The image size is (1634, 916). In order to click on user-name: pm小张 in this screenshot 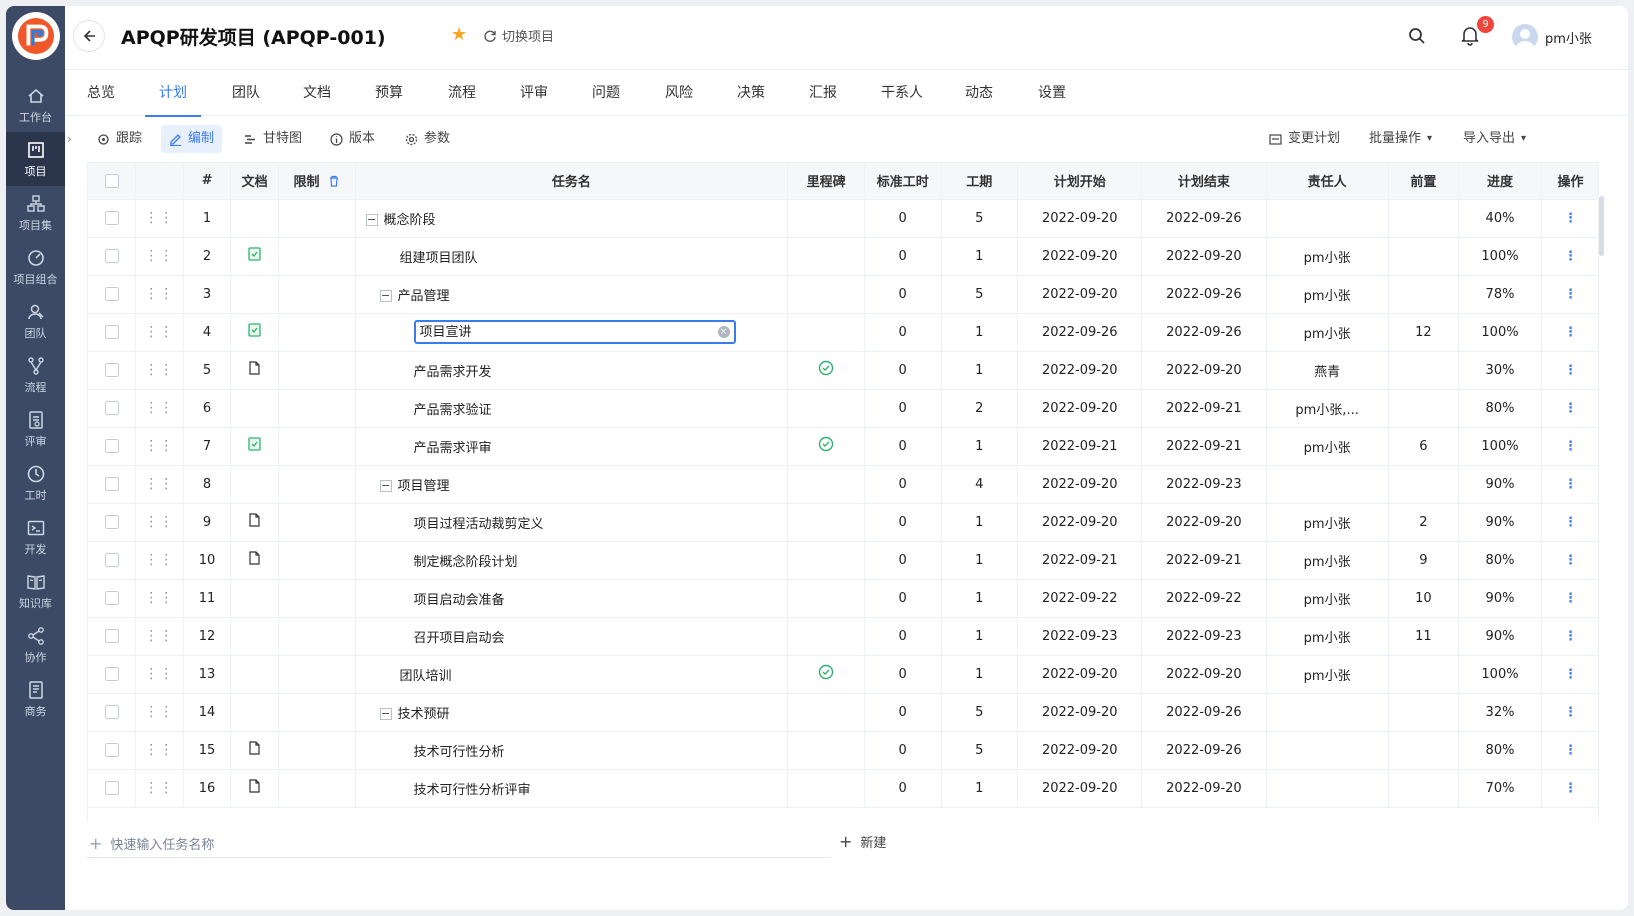, I will do `click(1568, 37)`.